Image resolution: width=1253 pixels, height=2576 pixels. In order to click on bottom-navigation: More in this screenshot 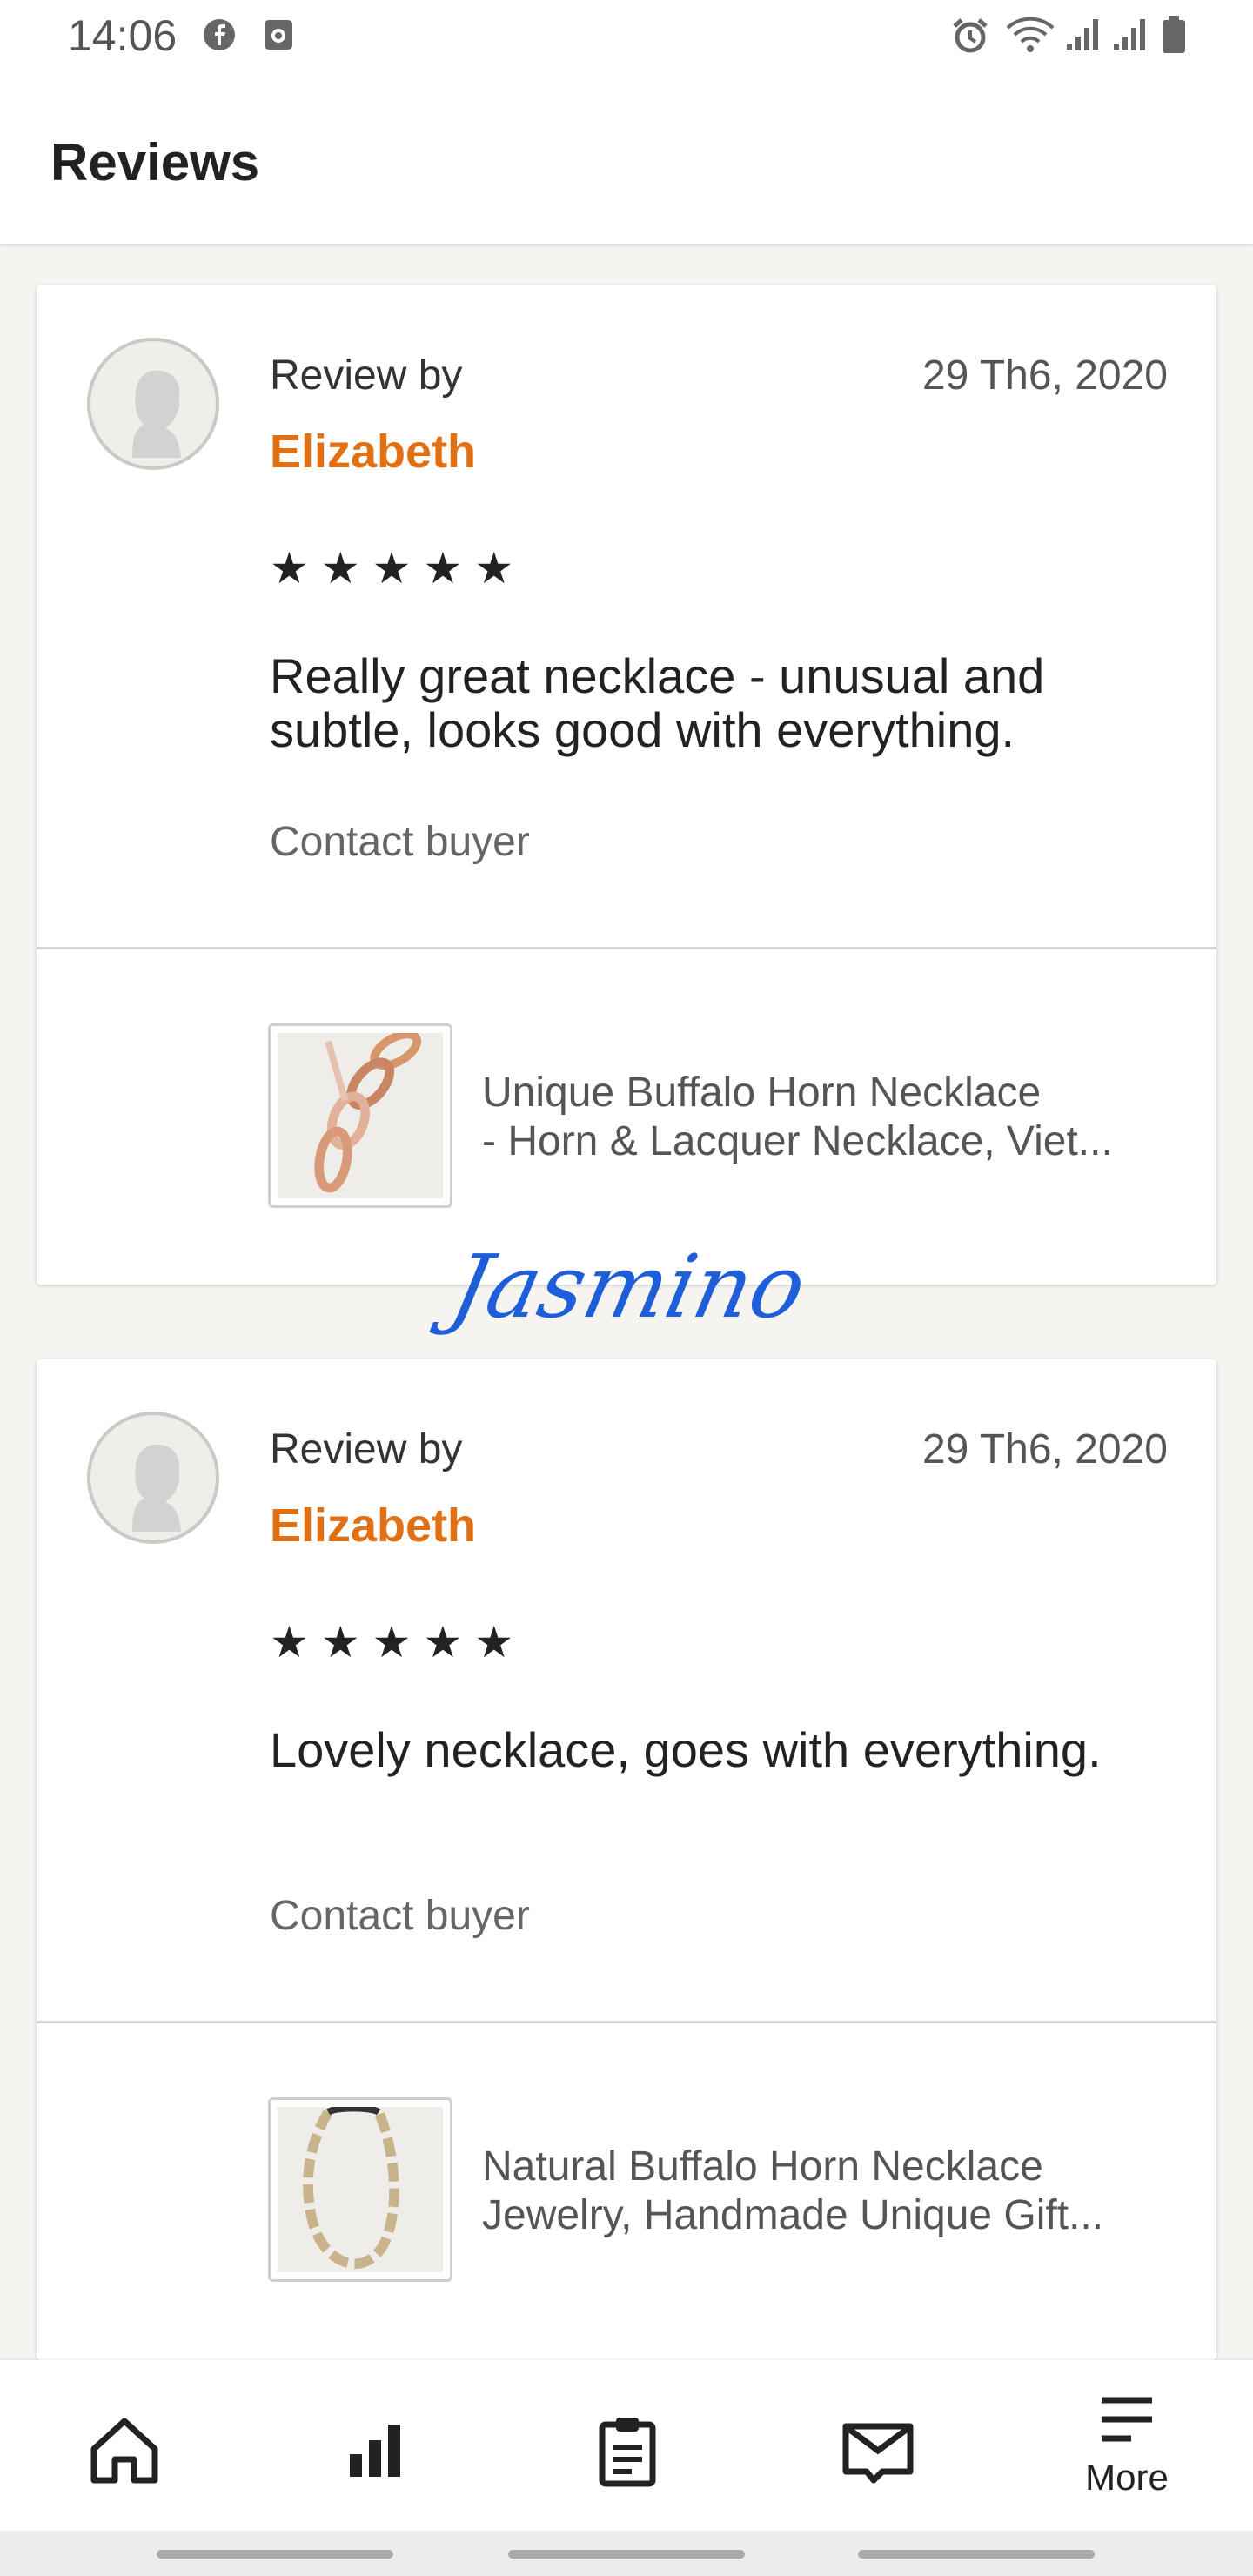, I will do `click(626, 2445)`.